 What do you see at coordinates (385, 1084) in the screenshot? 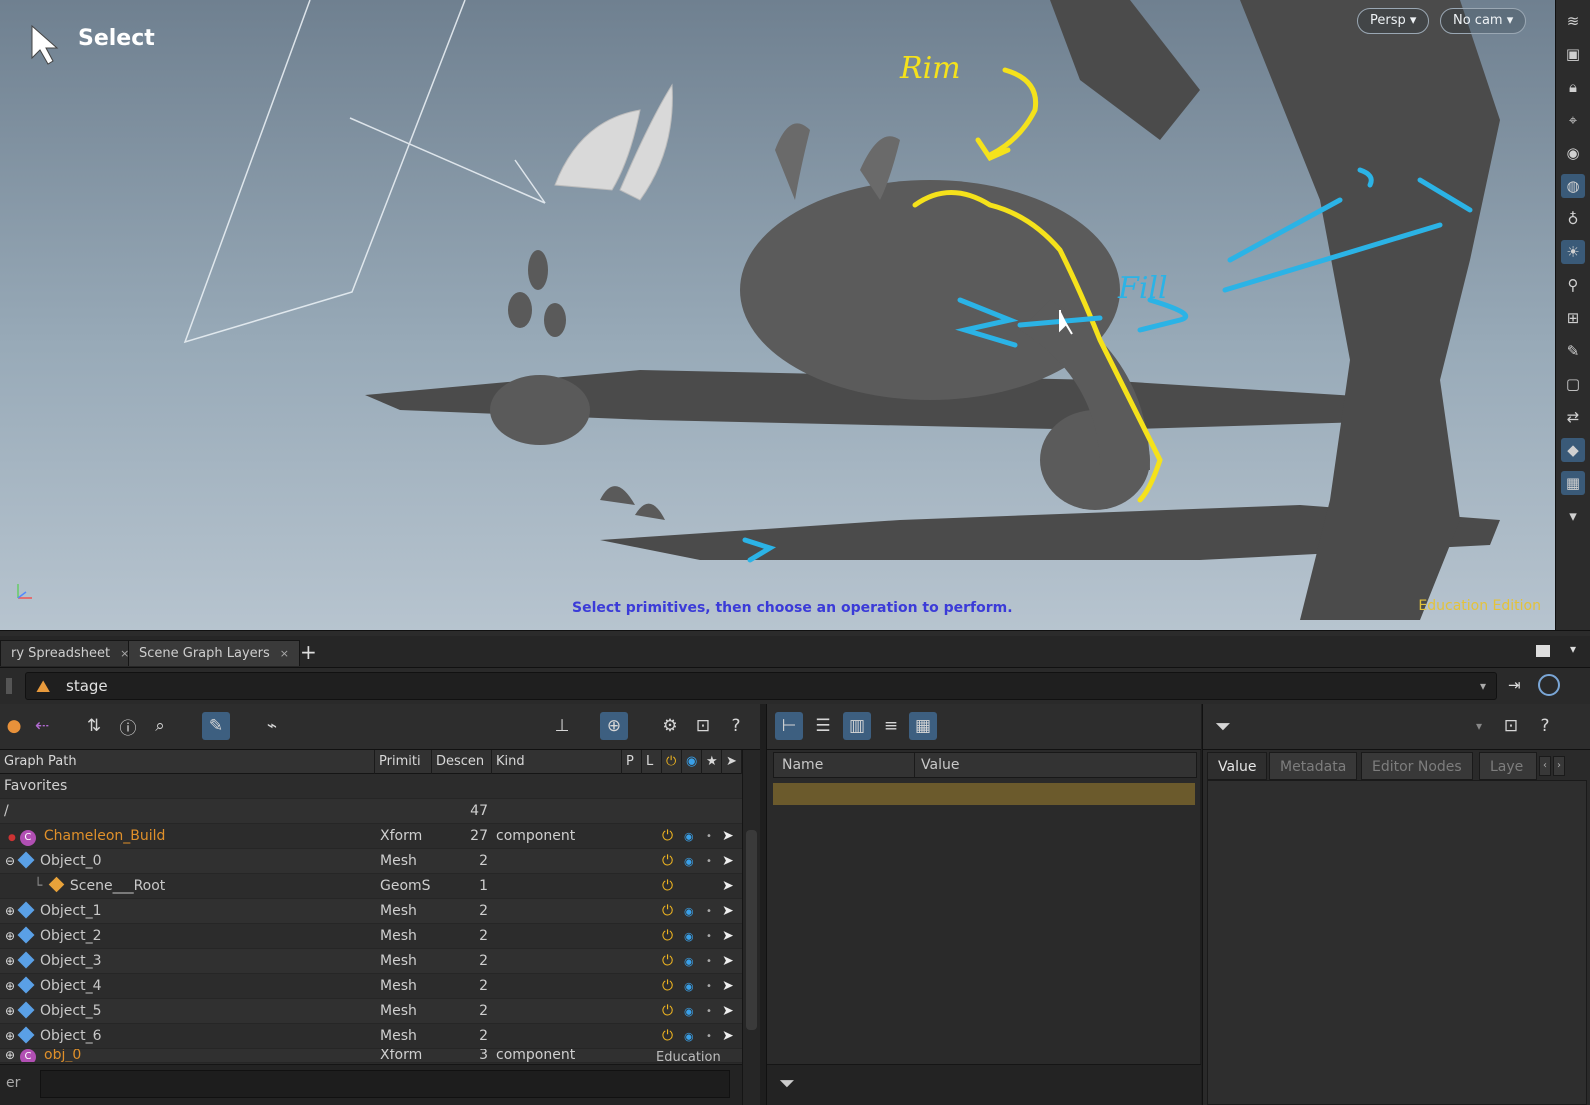
I see `filter-input` at bounding box center [385, 1084].